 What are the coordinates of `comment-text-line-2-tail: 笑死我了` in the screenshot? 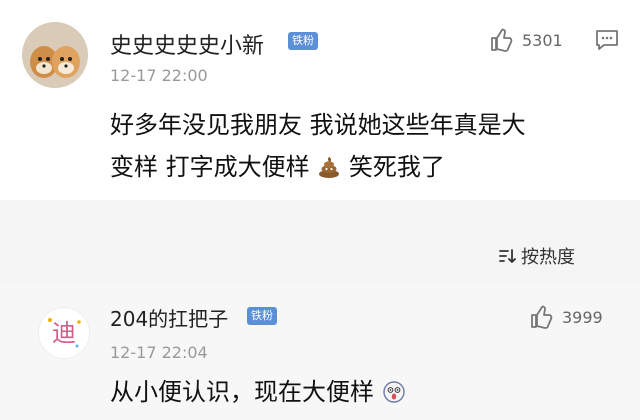 It's located at (396, 167).